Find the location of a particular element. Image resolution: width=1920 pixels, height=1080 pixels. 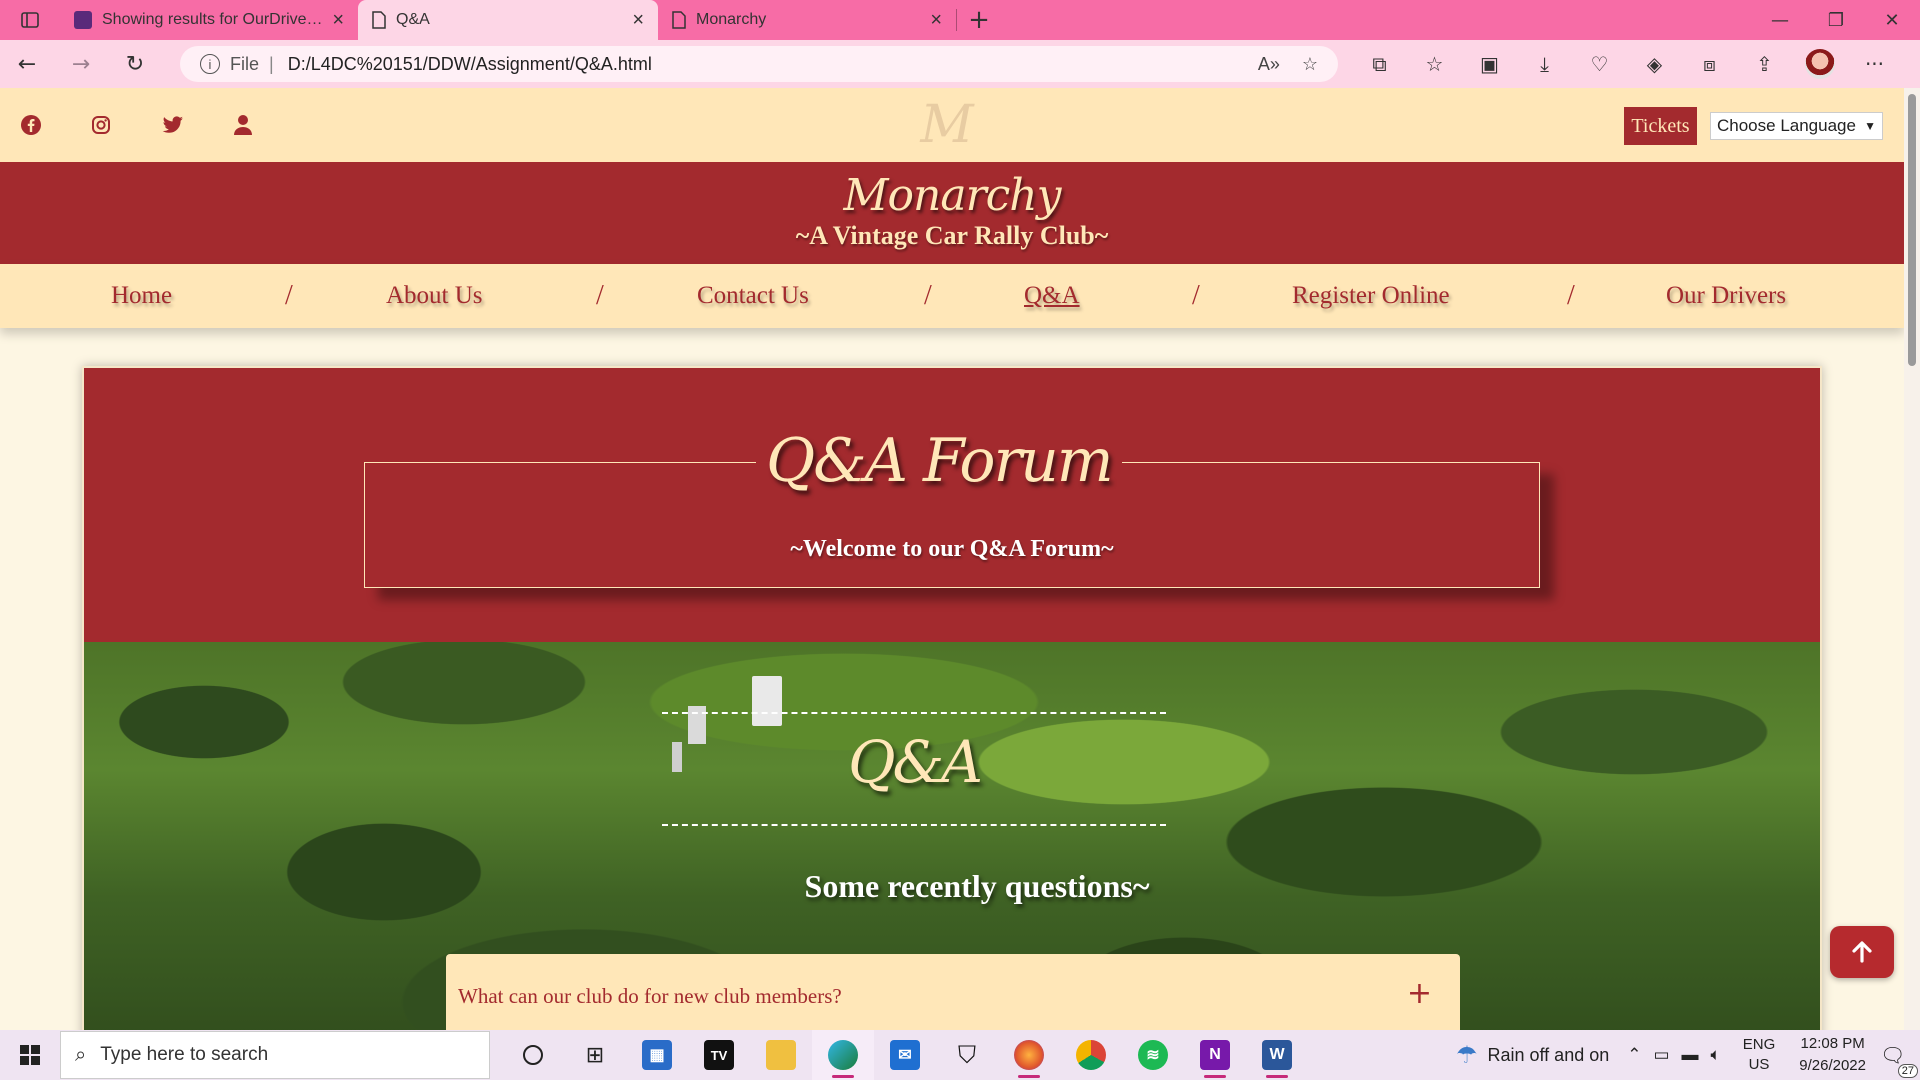

weather-widget: ☂ Rain off and on is located at coordinates (1532, 1055).